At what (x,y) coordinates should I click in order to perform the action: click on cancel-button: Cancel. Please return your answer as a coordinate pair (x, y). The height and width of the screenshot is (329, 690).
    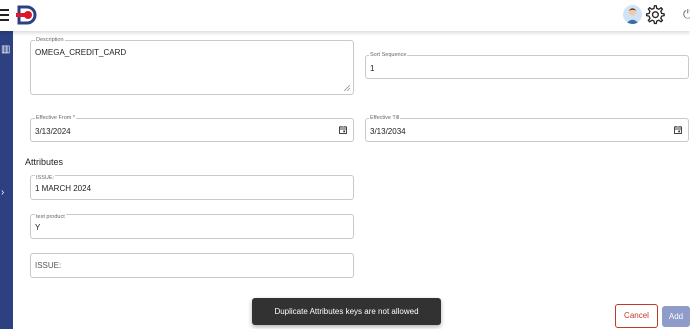
    Looking at the image, I should click on (636, 316).